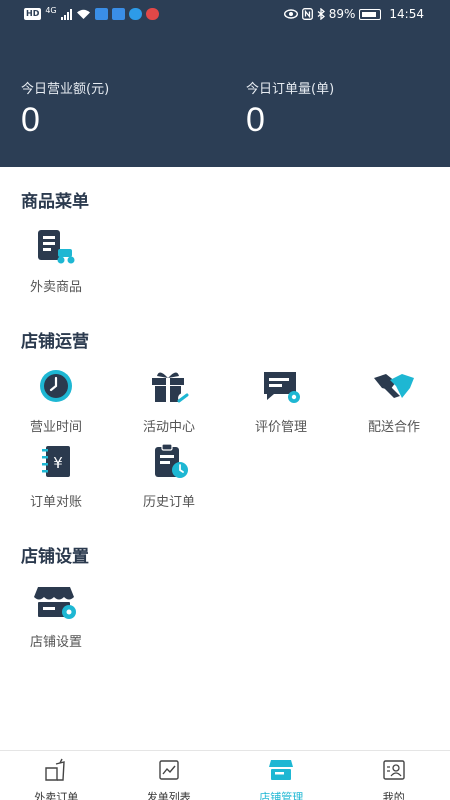 The height and width of the screenshot is (800, 450). I want to click on status-time: 14:54, so click(406, 14).